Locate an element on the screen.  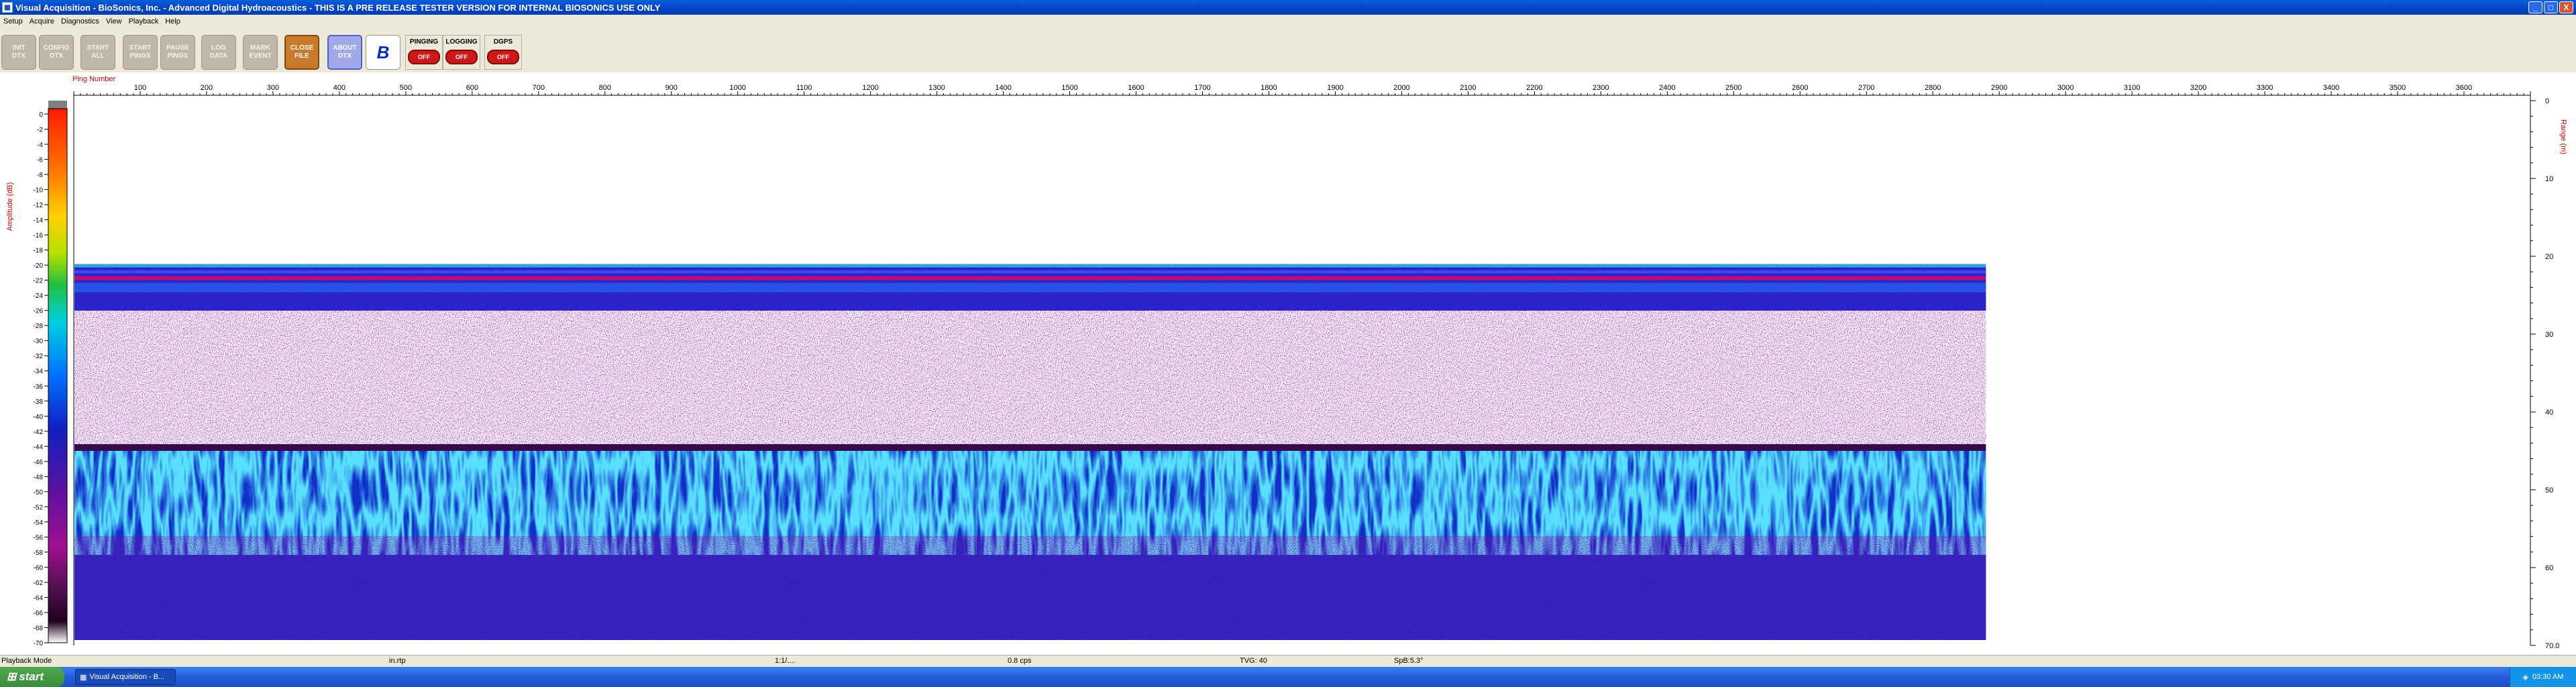
close-button: X is located at coordinates (2566, 7).